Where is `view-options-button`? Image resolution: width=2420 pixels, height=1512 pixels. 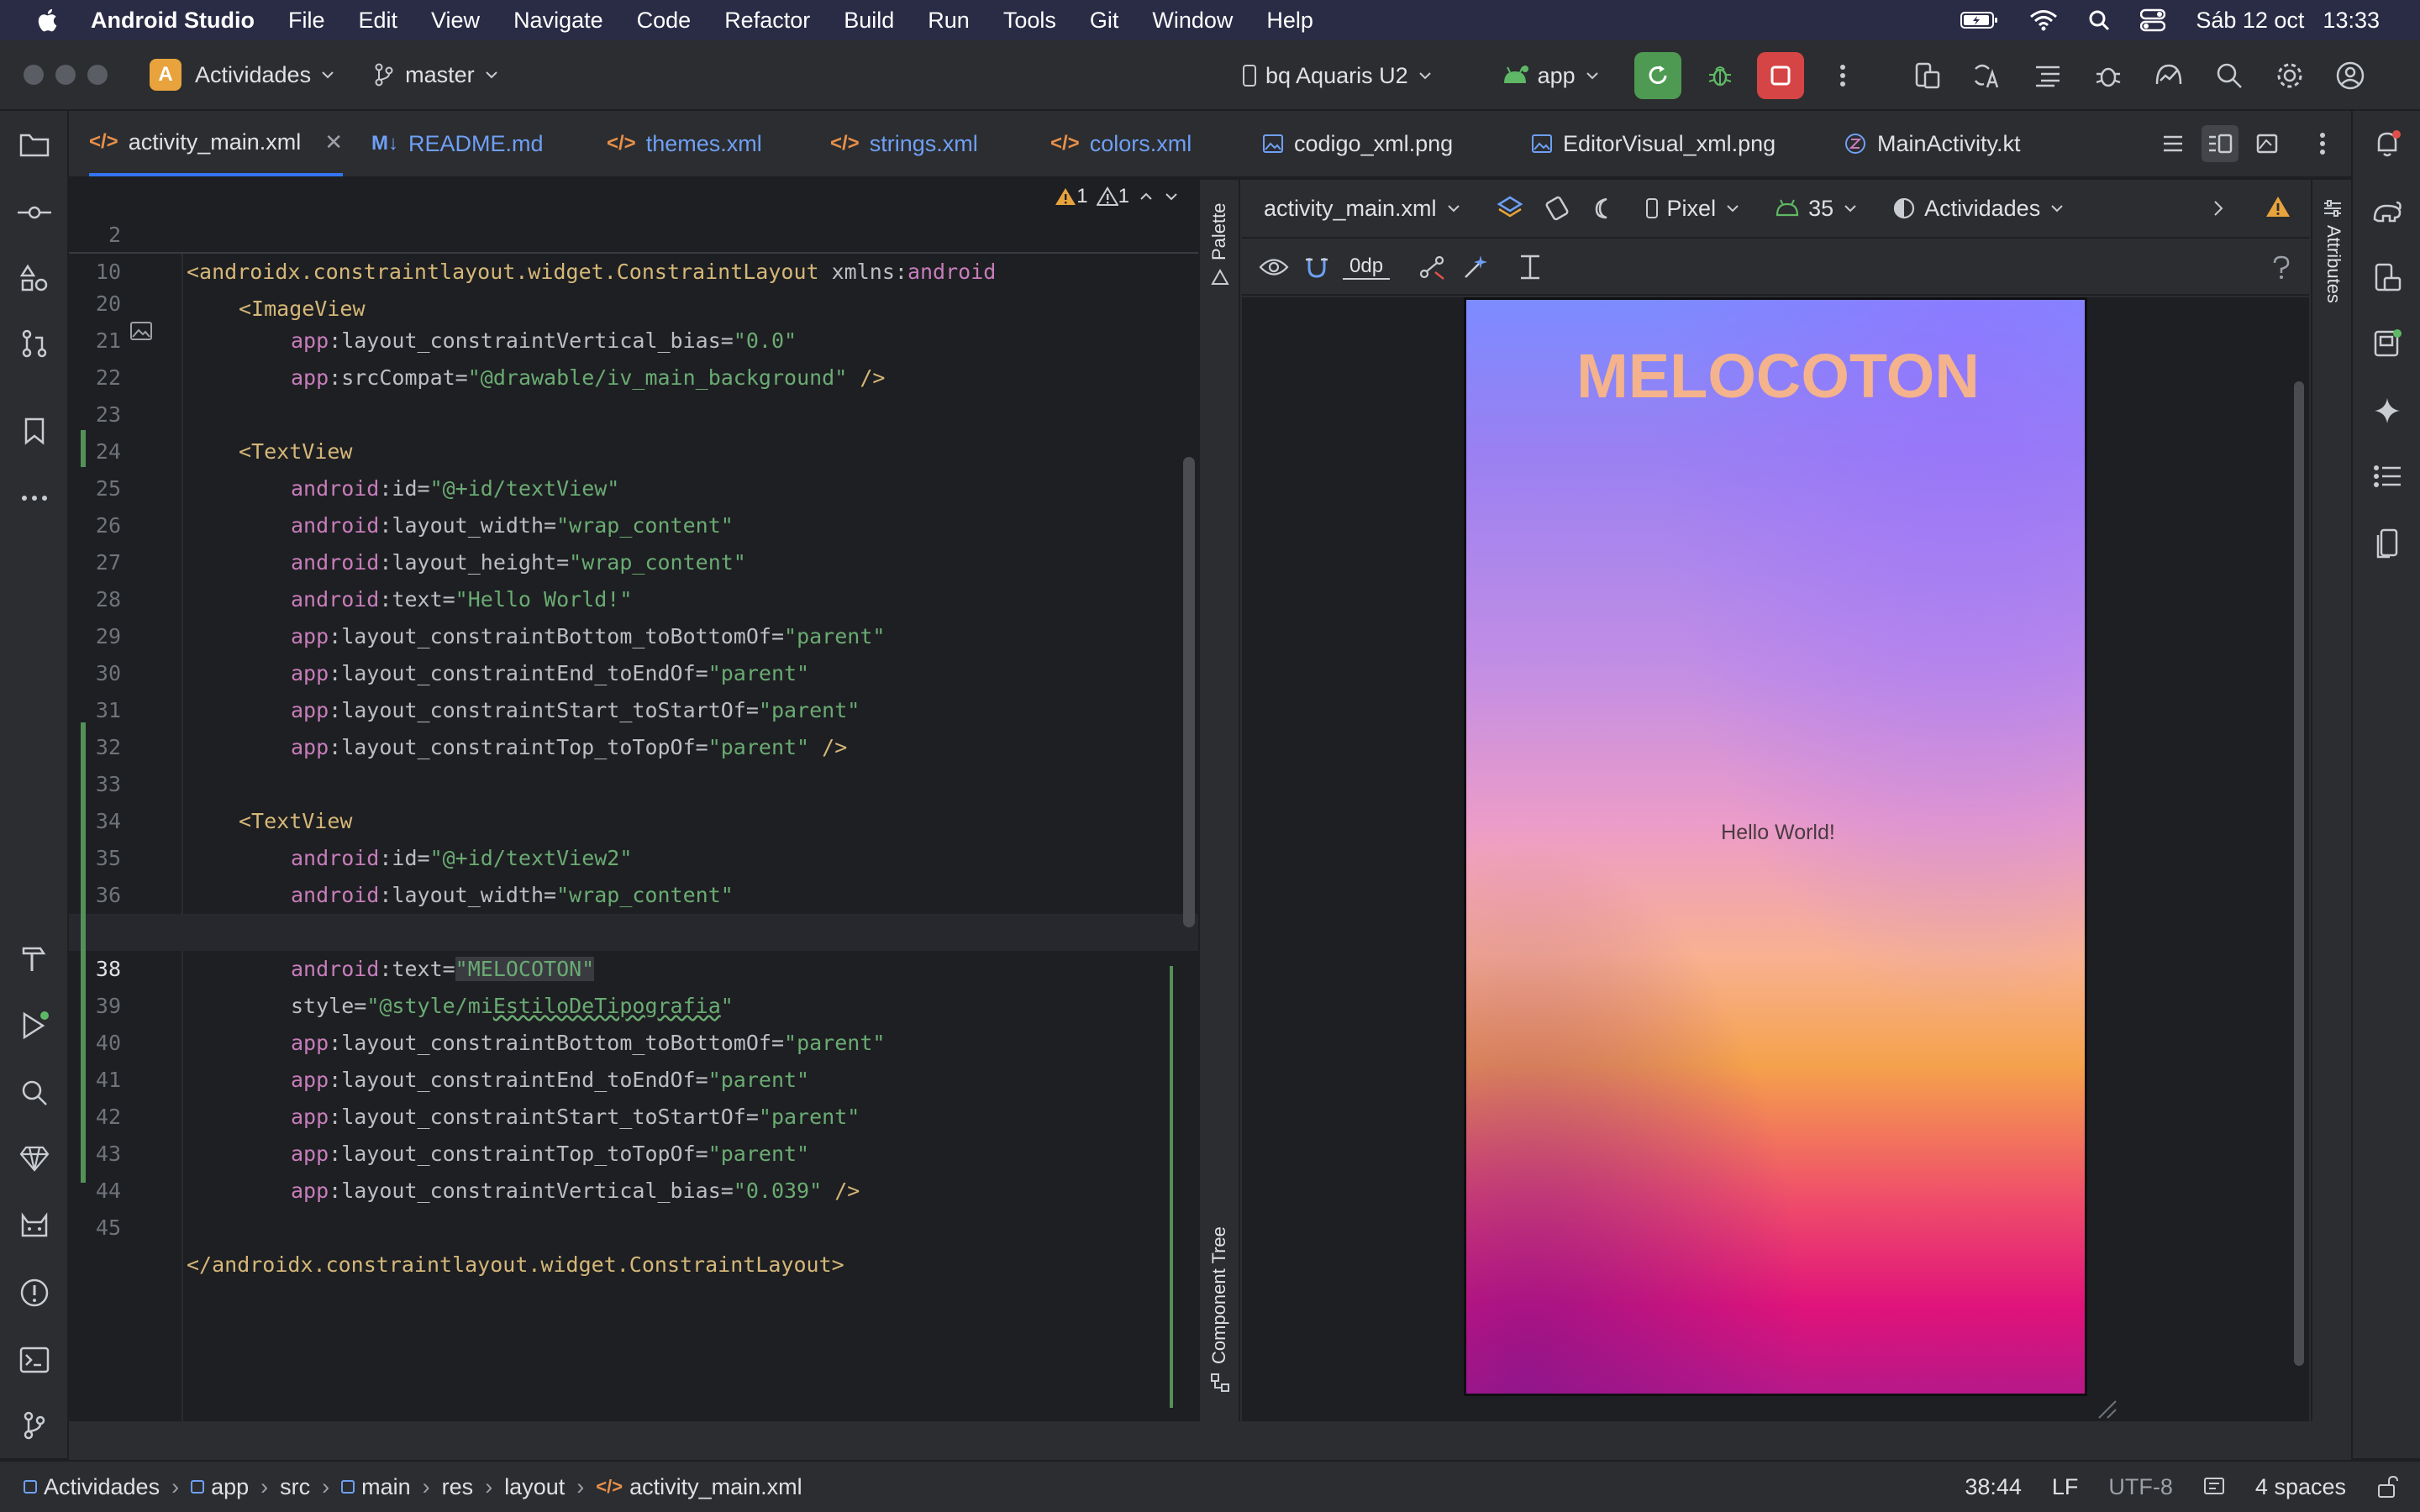
view-options-button is located at coordinates (1274, 267).